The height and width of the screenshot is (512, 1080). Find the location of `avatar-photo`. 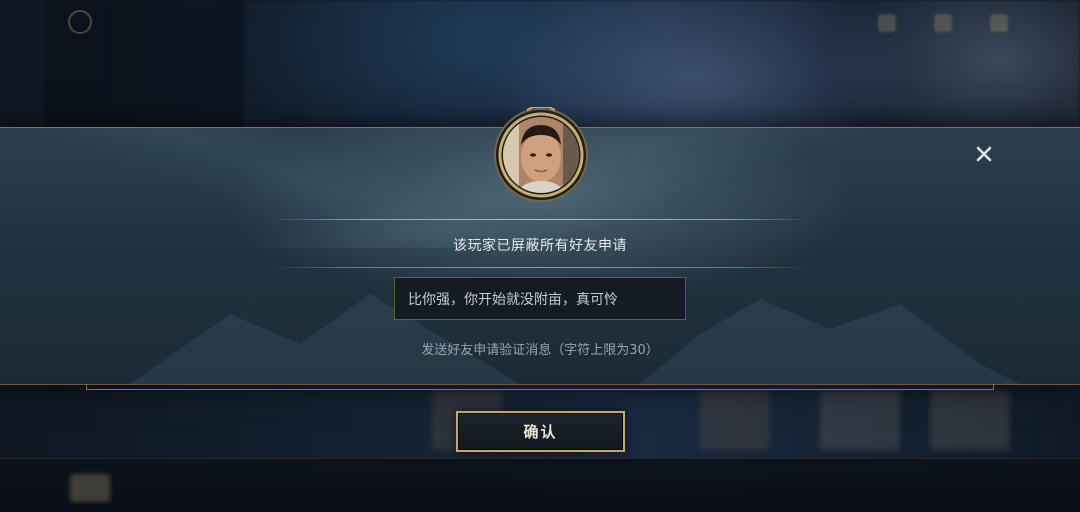

avatar-photo is located at coordinates (541, 155).